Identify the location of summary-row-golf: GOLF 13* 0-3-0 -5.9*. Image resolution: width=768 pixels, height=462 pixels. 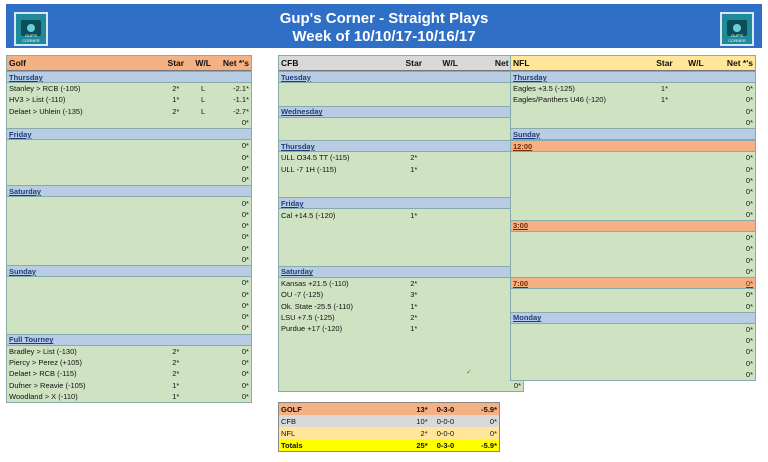
(389, 409).